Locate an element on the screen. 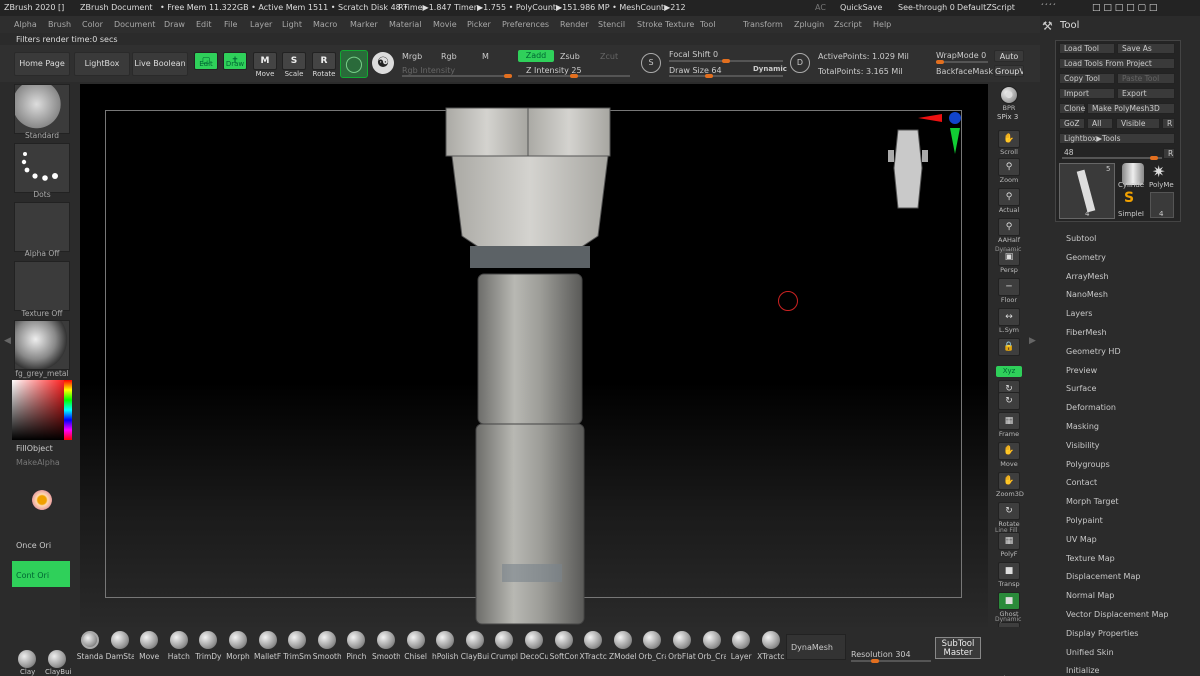 This screenshot has width=1200, height=676. rightshelf-actual: ⚲ Actual is located at coordinates (1009, 201).